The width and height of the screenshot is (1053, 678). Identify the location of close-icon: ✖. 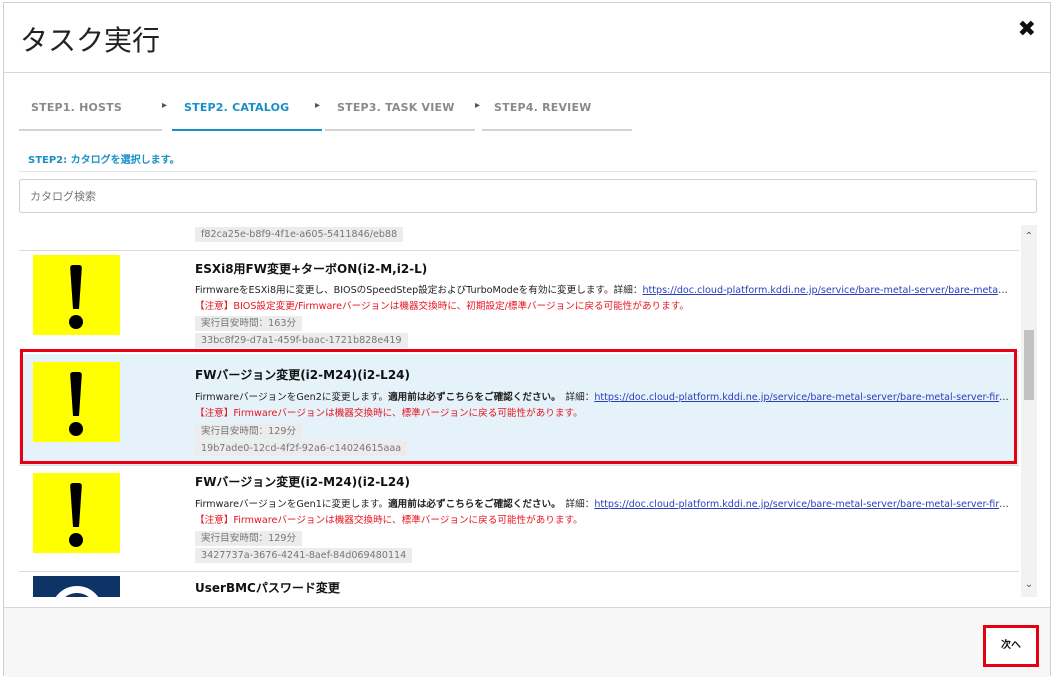
(1027, 29).